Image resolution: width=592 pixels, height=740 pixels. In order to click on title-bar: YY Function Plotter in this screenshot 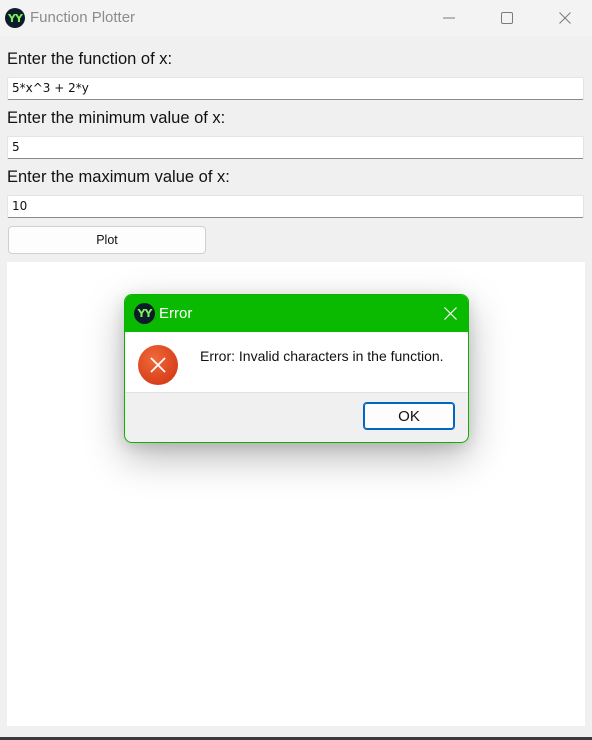, I will do `click(296, 18)`.